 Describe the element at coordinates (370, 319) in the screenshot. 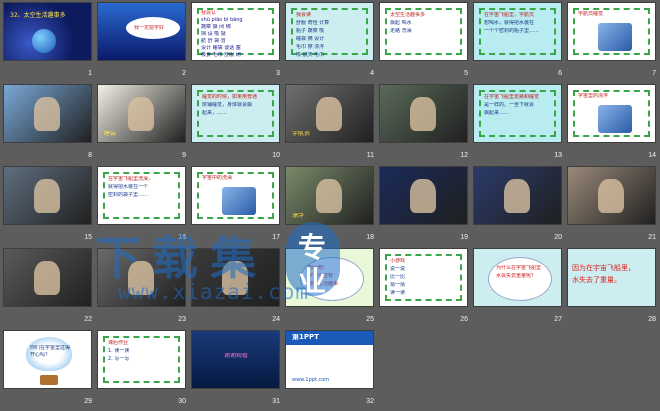

I see `slide-number-25: 25` at that location.